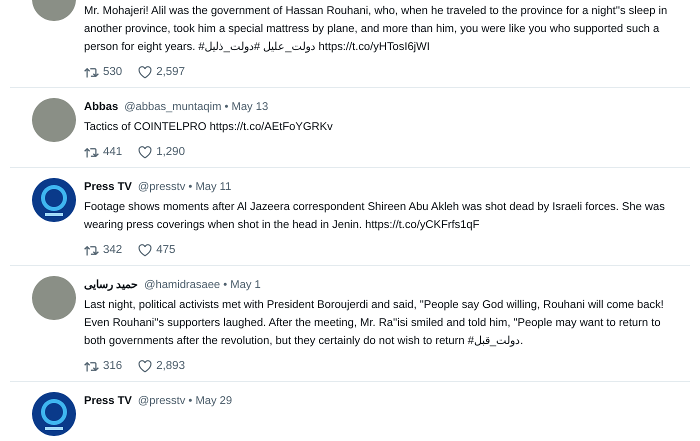 This screenshot has height=441, width=700. What do you see at coordinates (112, 152) in the screenshot?
I see `retweet-count: 441` at bounding box center [112, 152].